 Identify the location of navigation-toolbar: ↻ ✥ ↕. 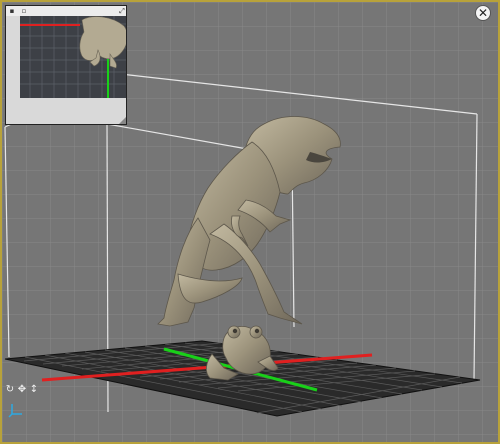
(22, 390).